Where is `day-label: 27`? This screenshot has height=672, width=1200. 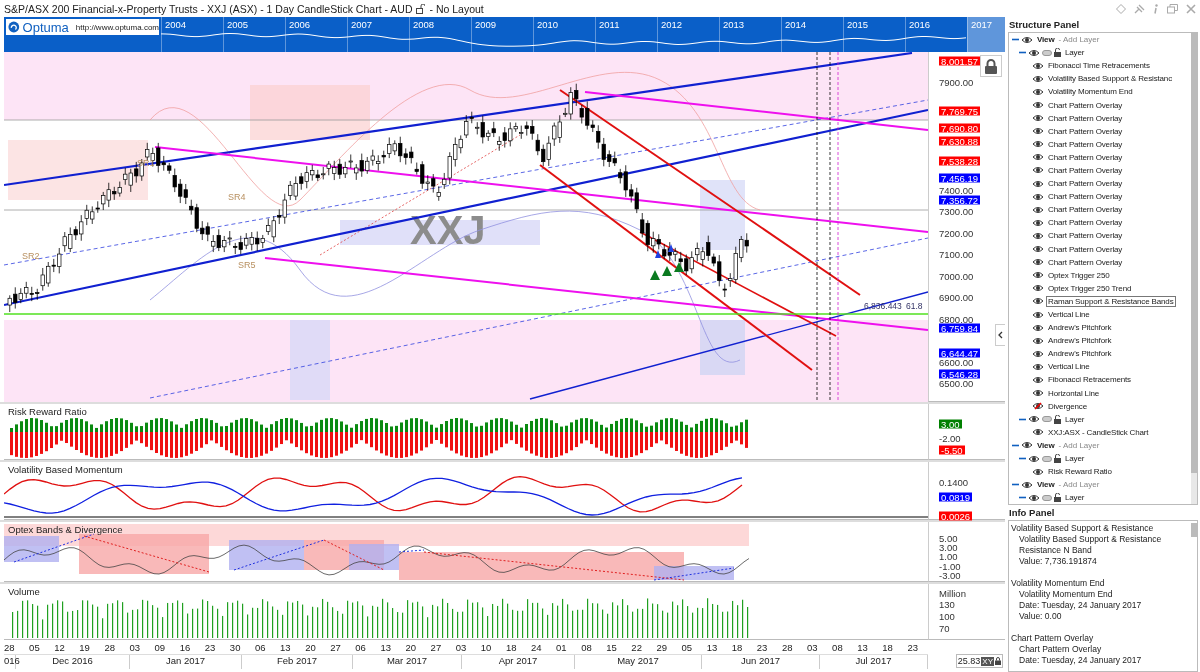 day-label: 27 is located at coordinates (335, 647).